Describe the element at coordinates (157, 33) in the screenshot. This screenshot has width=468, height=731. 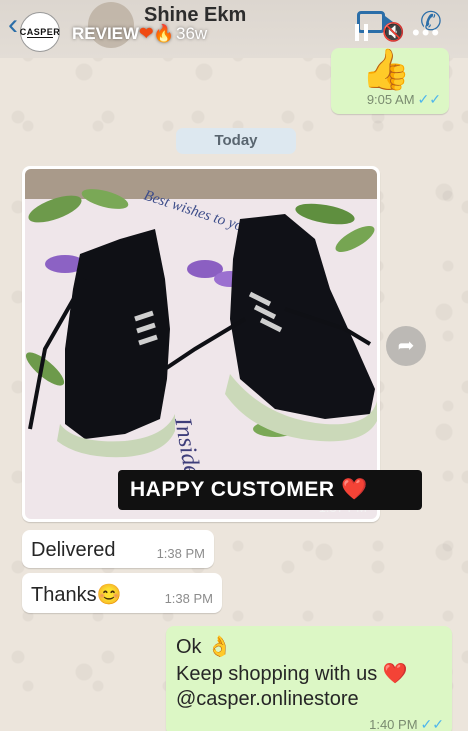
I see `story-username-emoji: ❤🔥` at that location.